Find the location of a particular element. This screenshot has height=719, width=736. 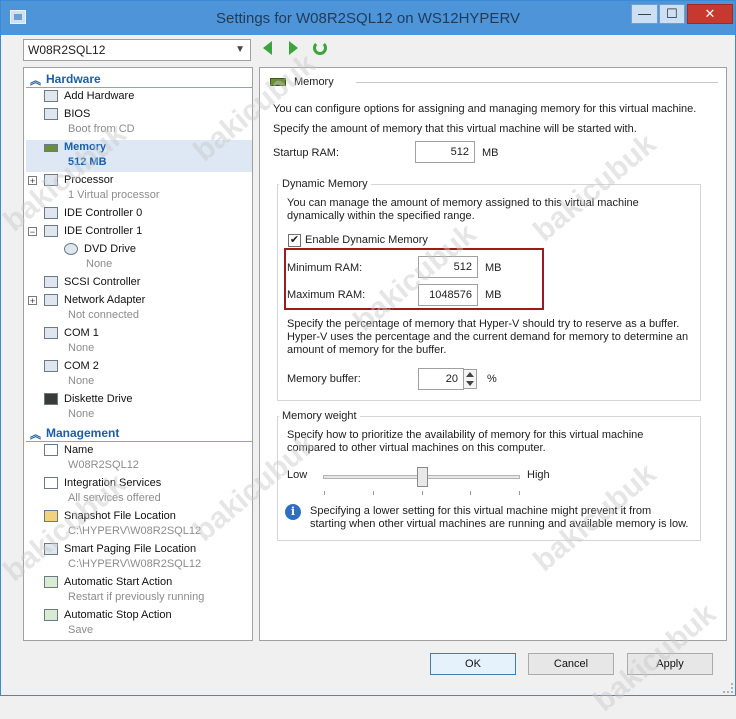

tree-item-com-2: COM 2 is located at coordinates (138, 367).